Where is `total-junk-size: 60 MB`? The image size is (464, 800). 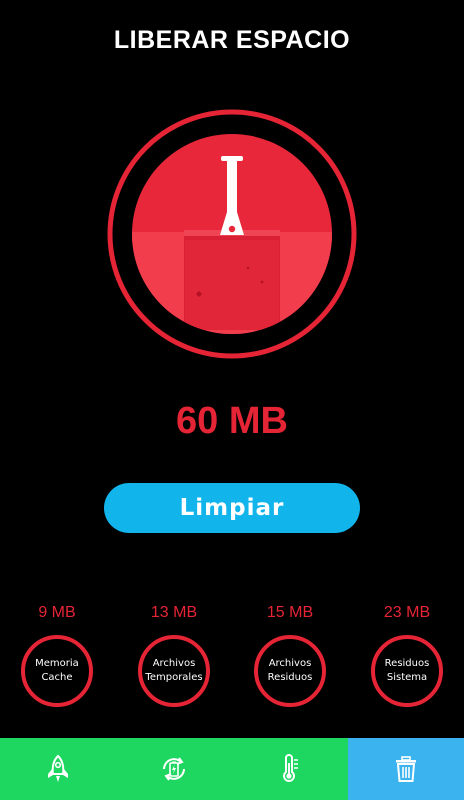
total-junk-size: 60 MB is located at coordinates (232, 421).